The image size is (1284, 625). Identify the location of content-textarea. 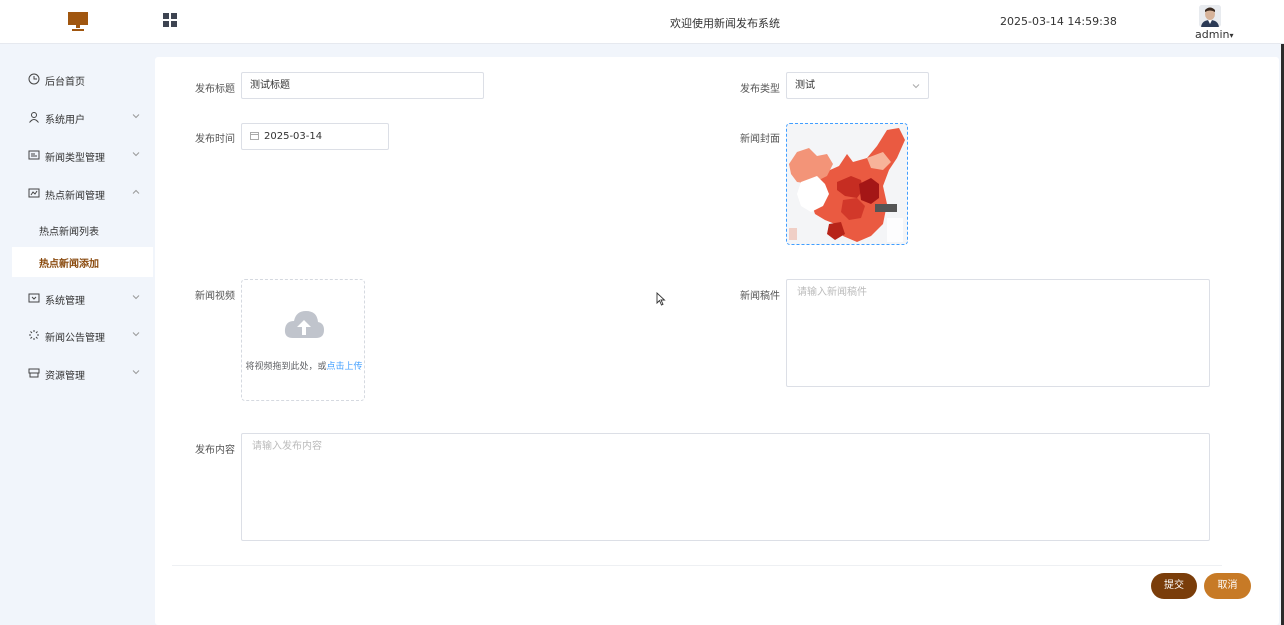
(725, 487).